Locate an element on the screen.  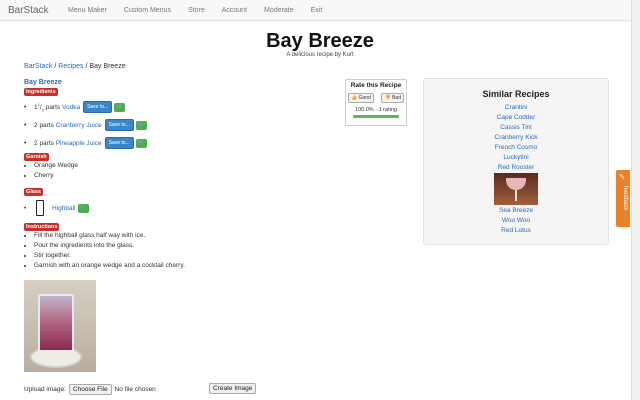
glass-link: Highball is located at coordinates (64, 208).